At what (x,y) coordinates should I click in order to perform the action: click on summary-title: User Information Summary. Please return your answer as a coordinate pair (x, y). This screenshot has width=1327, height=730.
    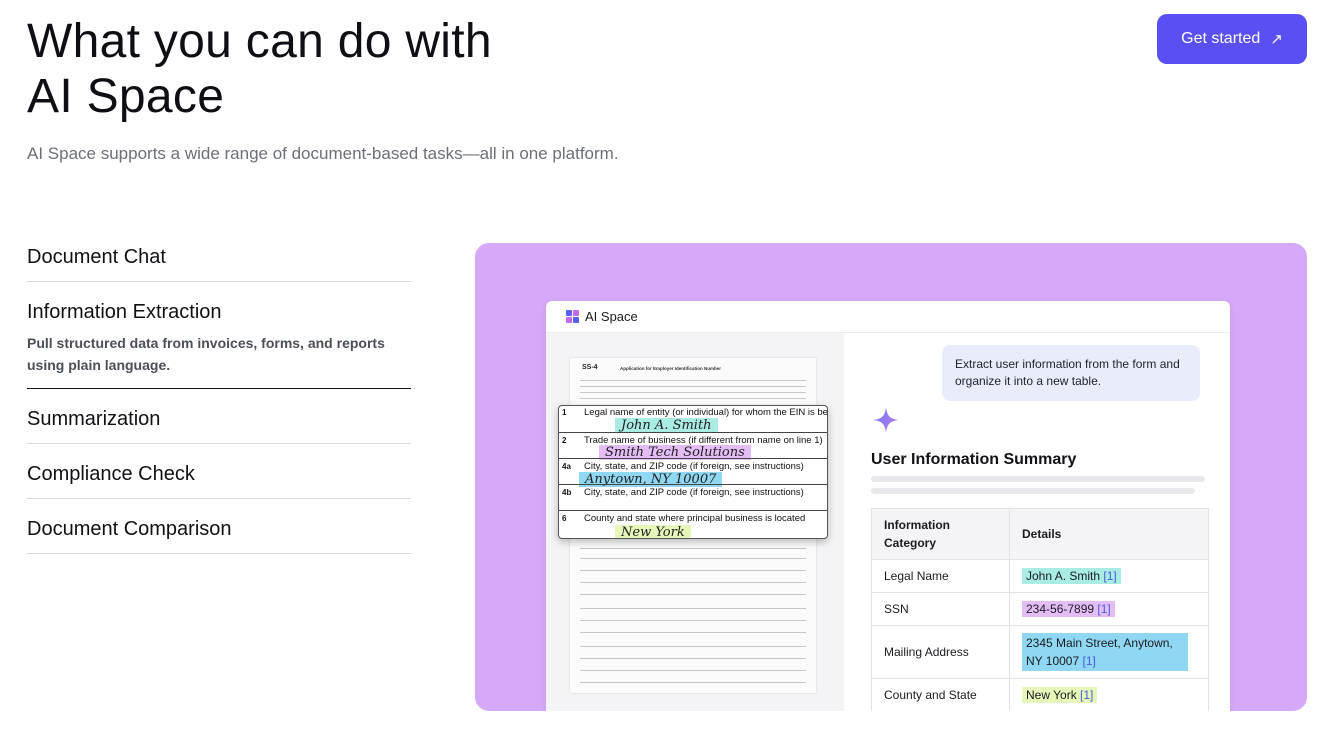
    Looking at the image, I should click on (974, 459).